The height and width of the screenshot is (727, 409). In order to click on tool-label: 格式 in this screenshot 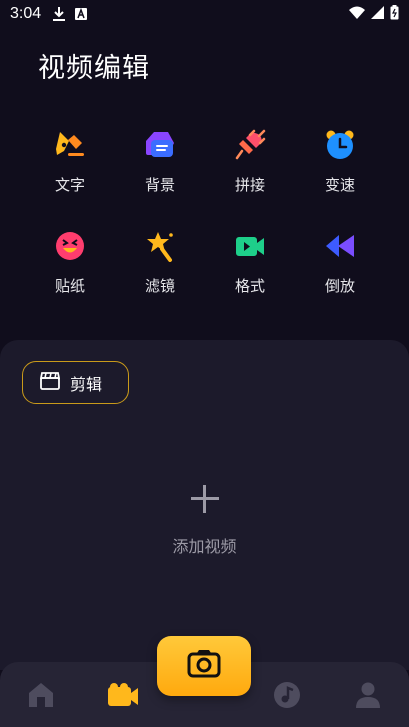, I will do `click(249, 286)`.